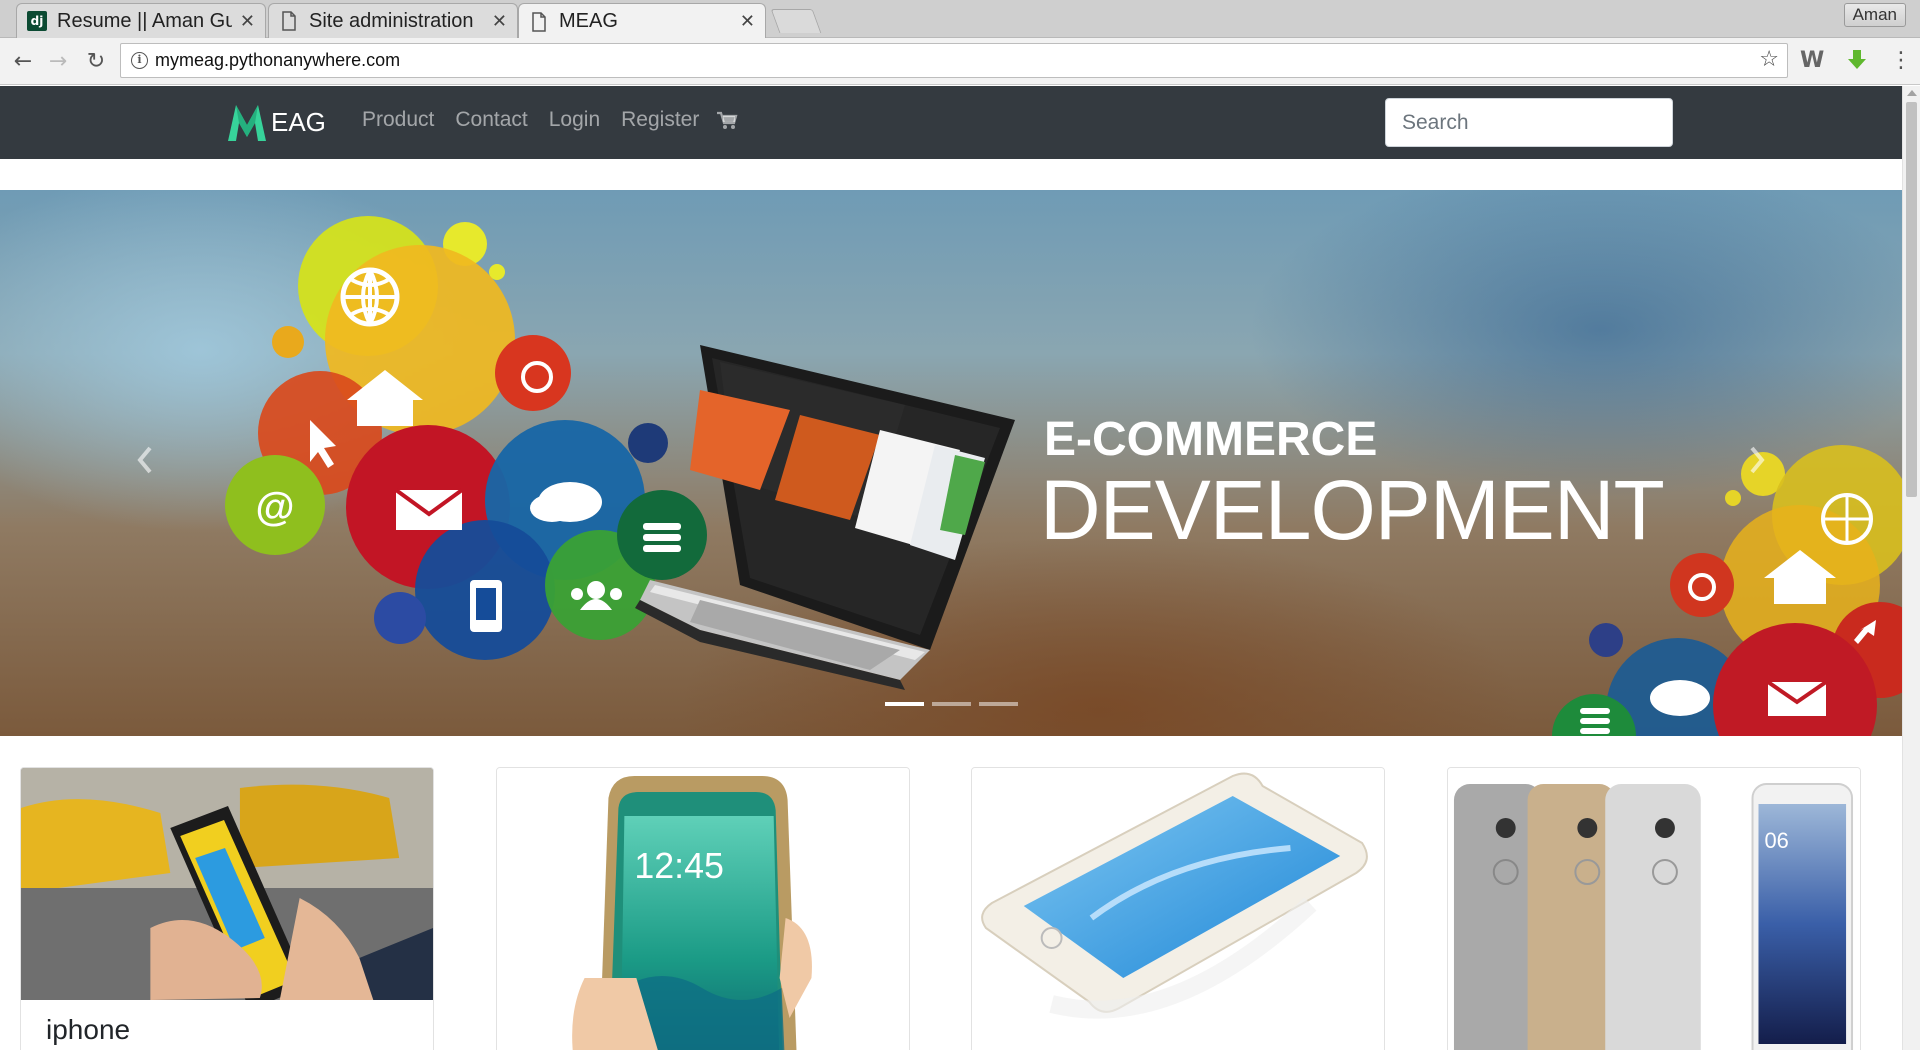  What do you see at coordinates (951, 122) in the screenshot?
I see `site-navbar: EAG Product Contact Login Register` at bounding box center [951, 122].